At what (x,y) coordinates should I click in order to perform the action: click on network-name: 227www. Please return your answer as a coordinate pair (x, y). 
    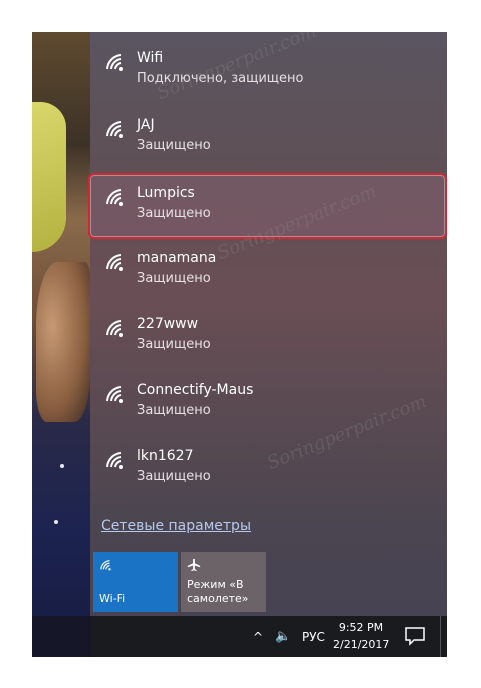
    Looking at the image, I should click on (168, 324).